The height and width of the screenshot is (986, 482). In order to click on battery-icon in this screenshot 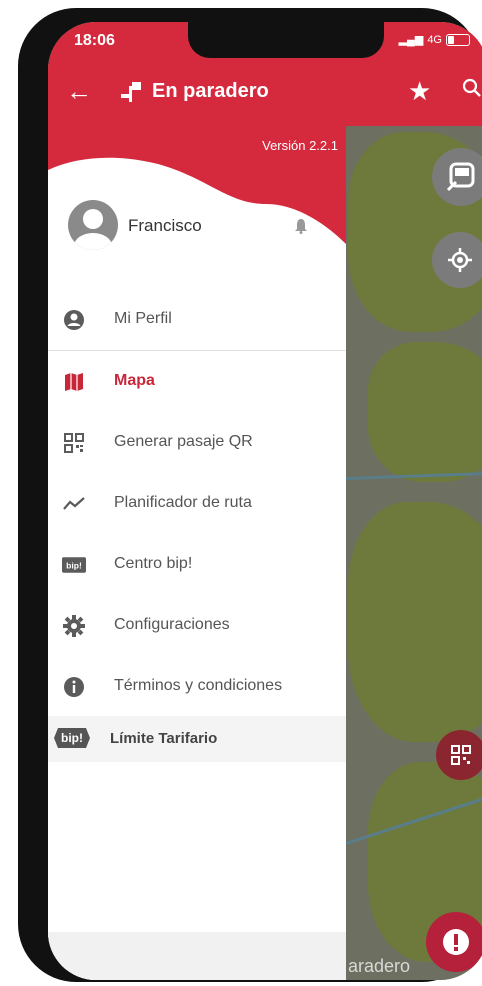, I will do `click(458, 39)`.